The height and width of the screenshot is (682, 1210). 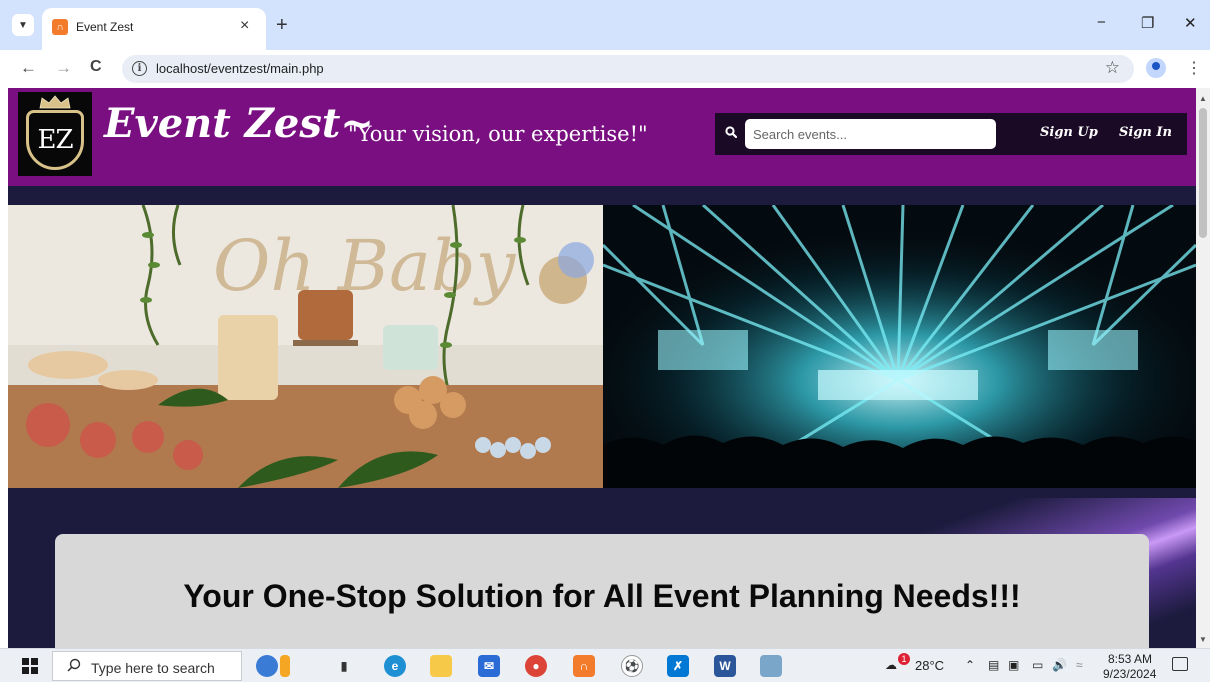 What do you see at coordinates (344, 666) in the screenshot?
I see `task-view-icon: ▮` at bounding box center [344, 666].